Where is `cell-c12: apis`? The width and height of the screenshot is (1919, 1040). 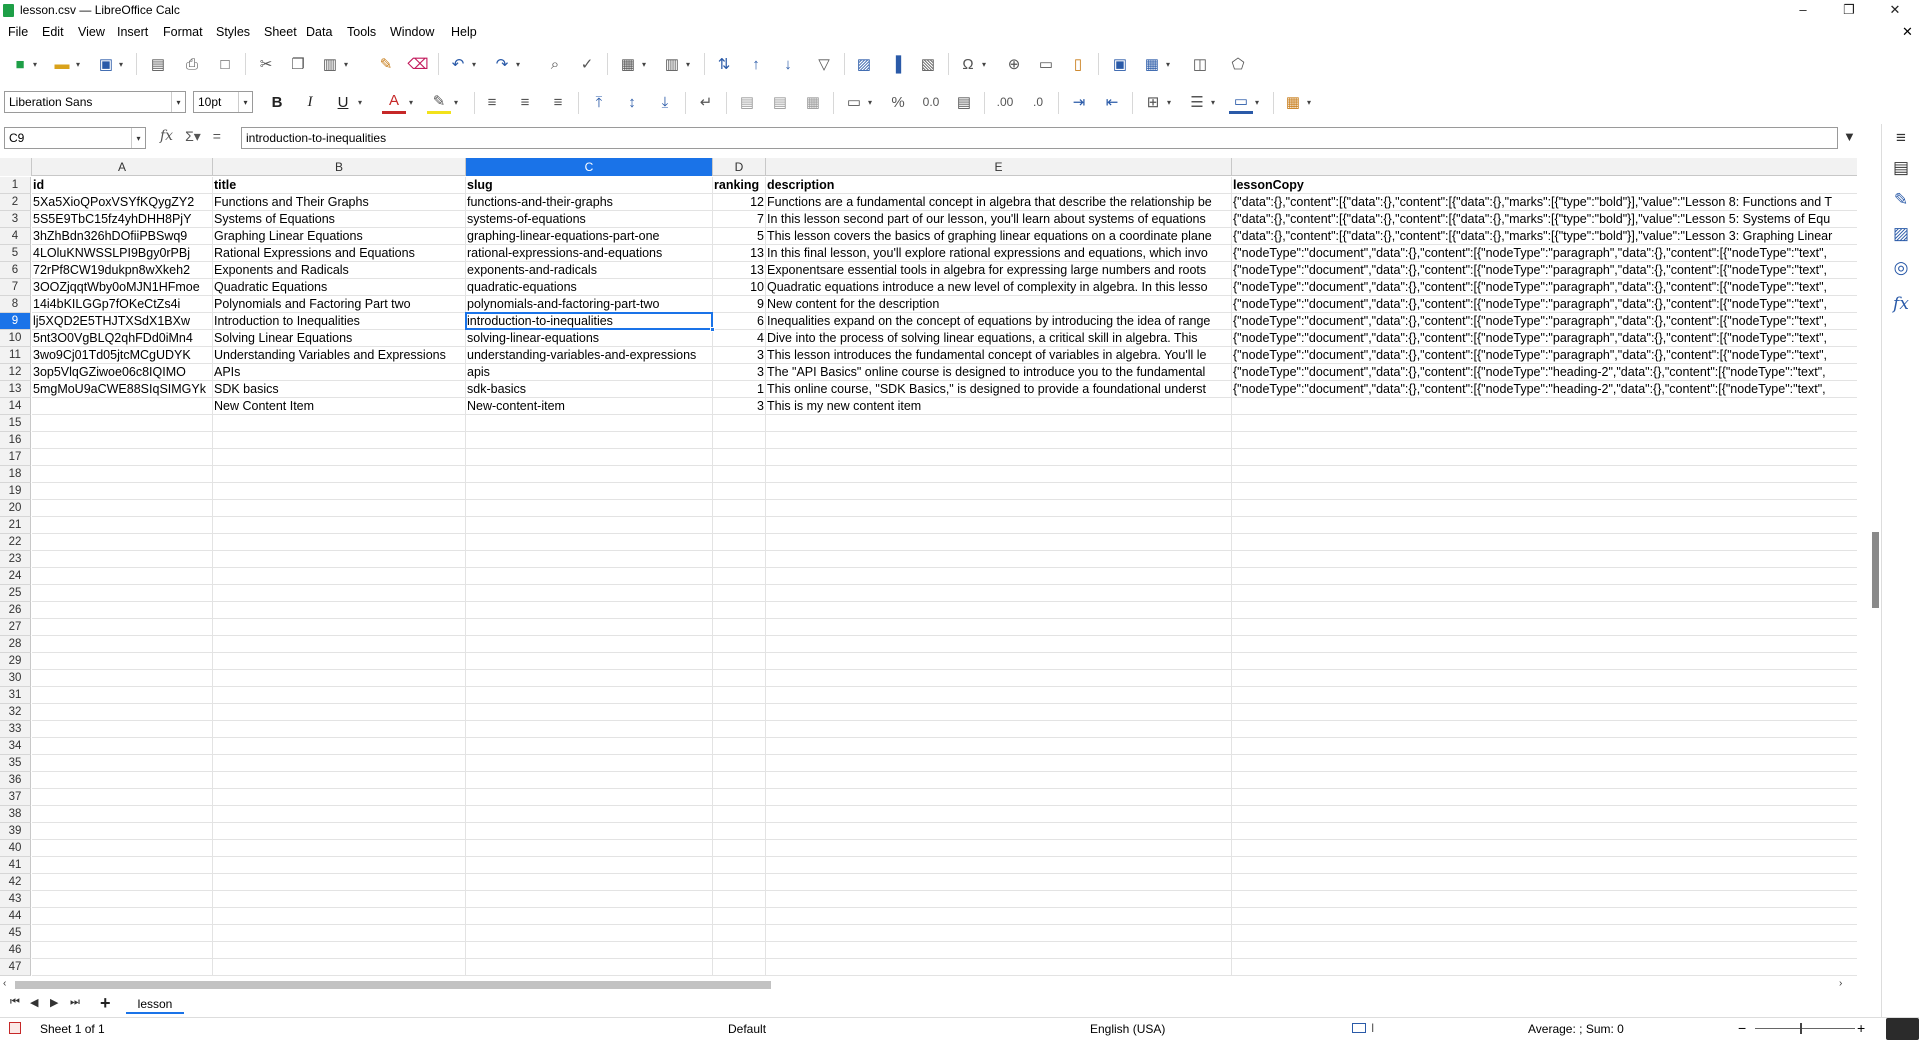 cell-c12: apis is located at coordinates (589, 372).